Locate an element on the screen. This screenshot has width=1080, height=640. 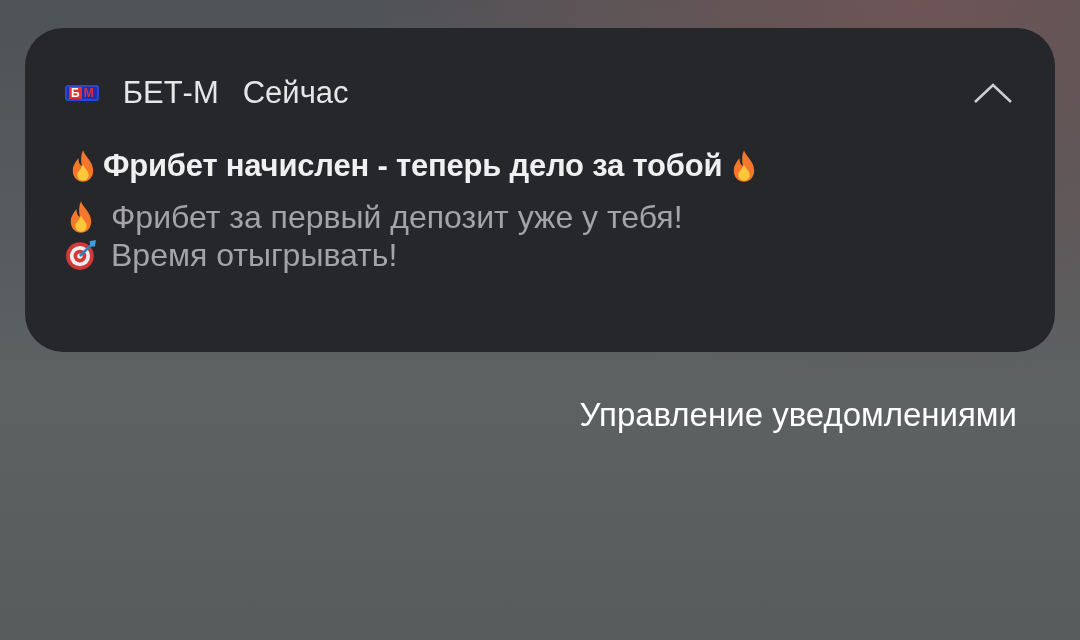
notification-text: Время отыгрывать! is located at coordinates (254, 255).